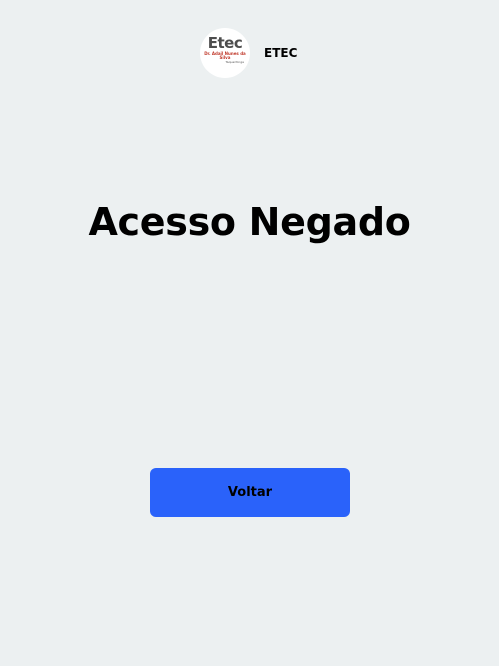 The height and width of the screenshot is (666, 499). I want to click on logo-city-text: Taquaritinga, so click(234, 62).